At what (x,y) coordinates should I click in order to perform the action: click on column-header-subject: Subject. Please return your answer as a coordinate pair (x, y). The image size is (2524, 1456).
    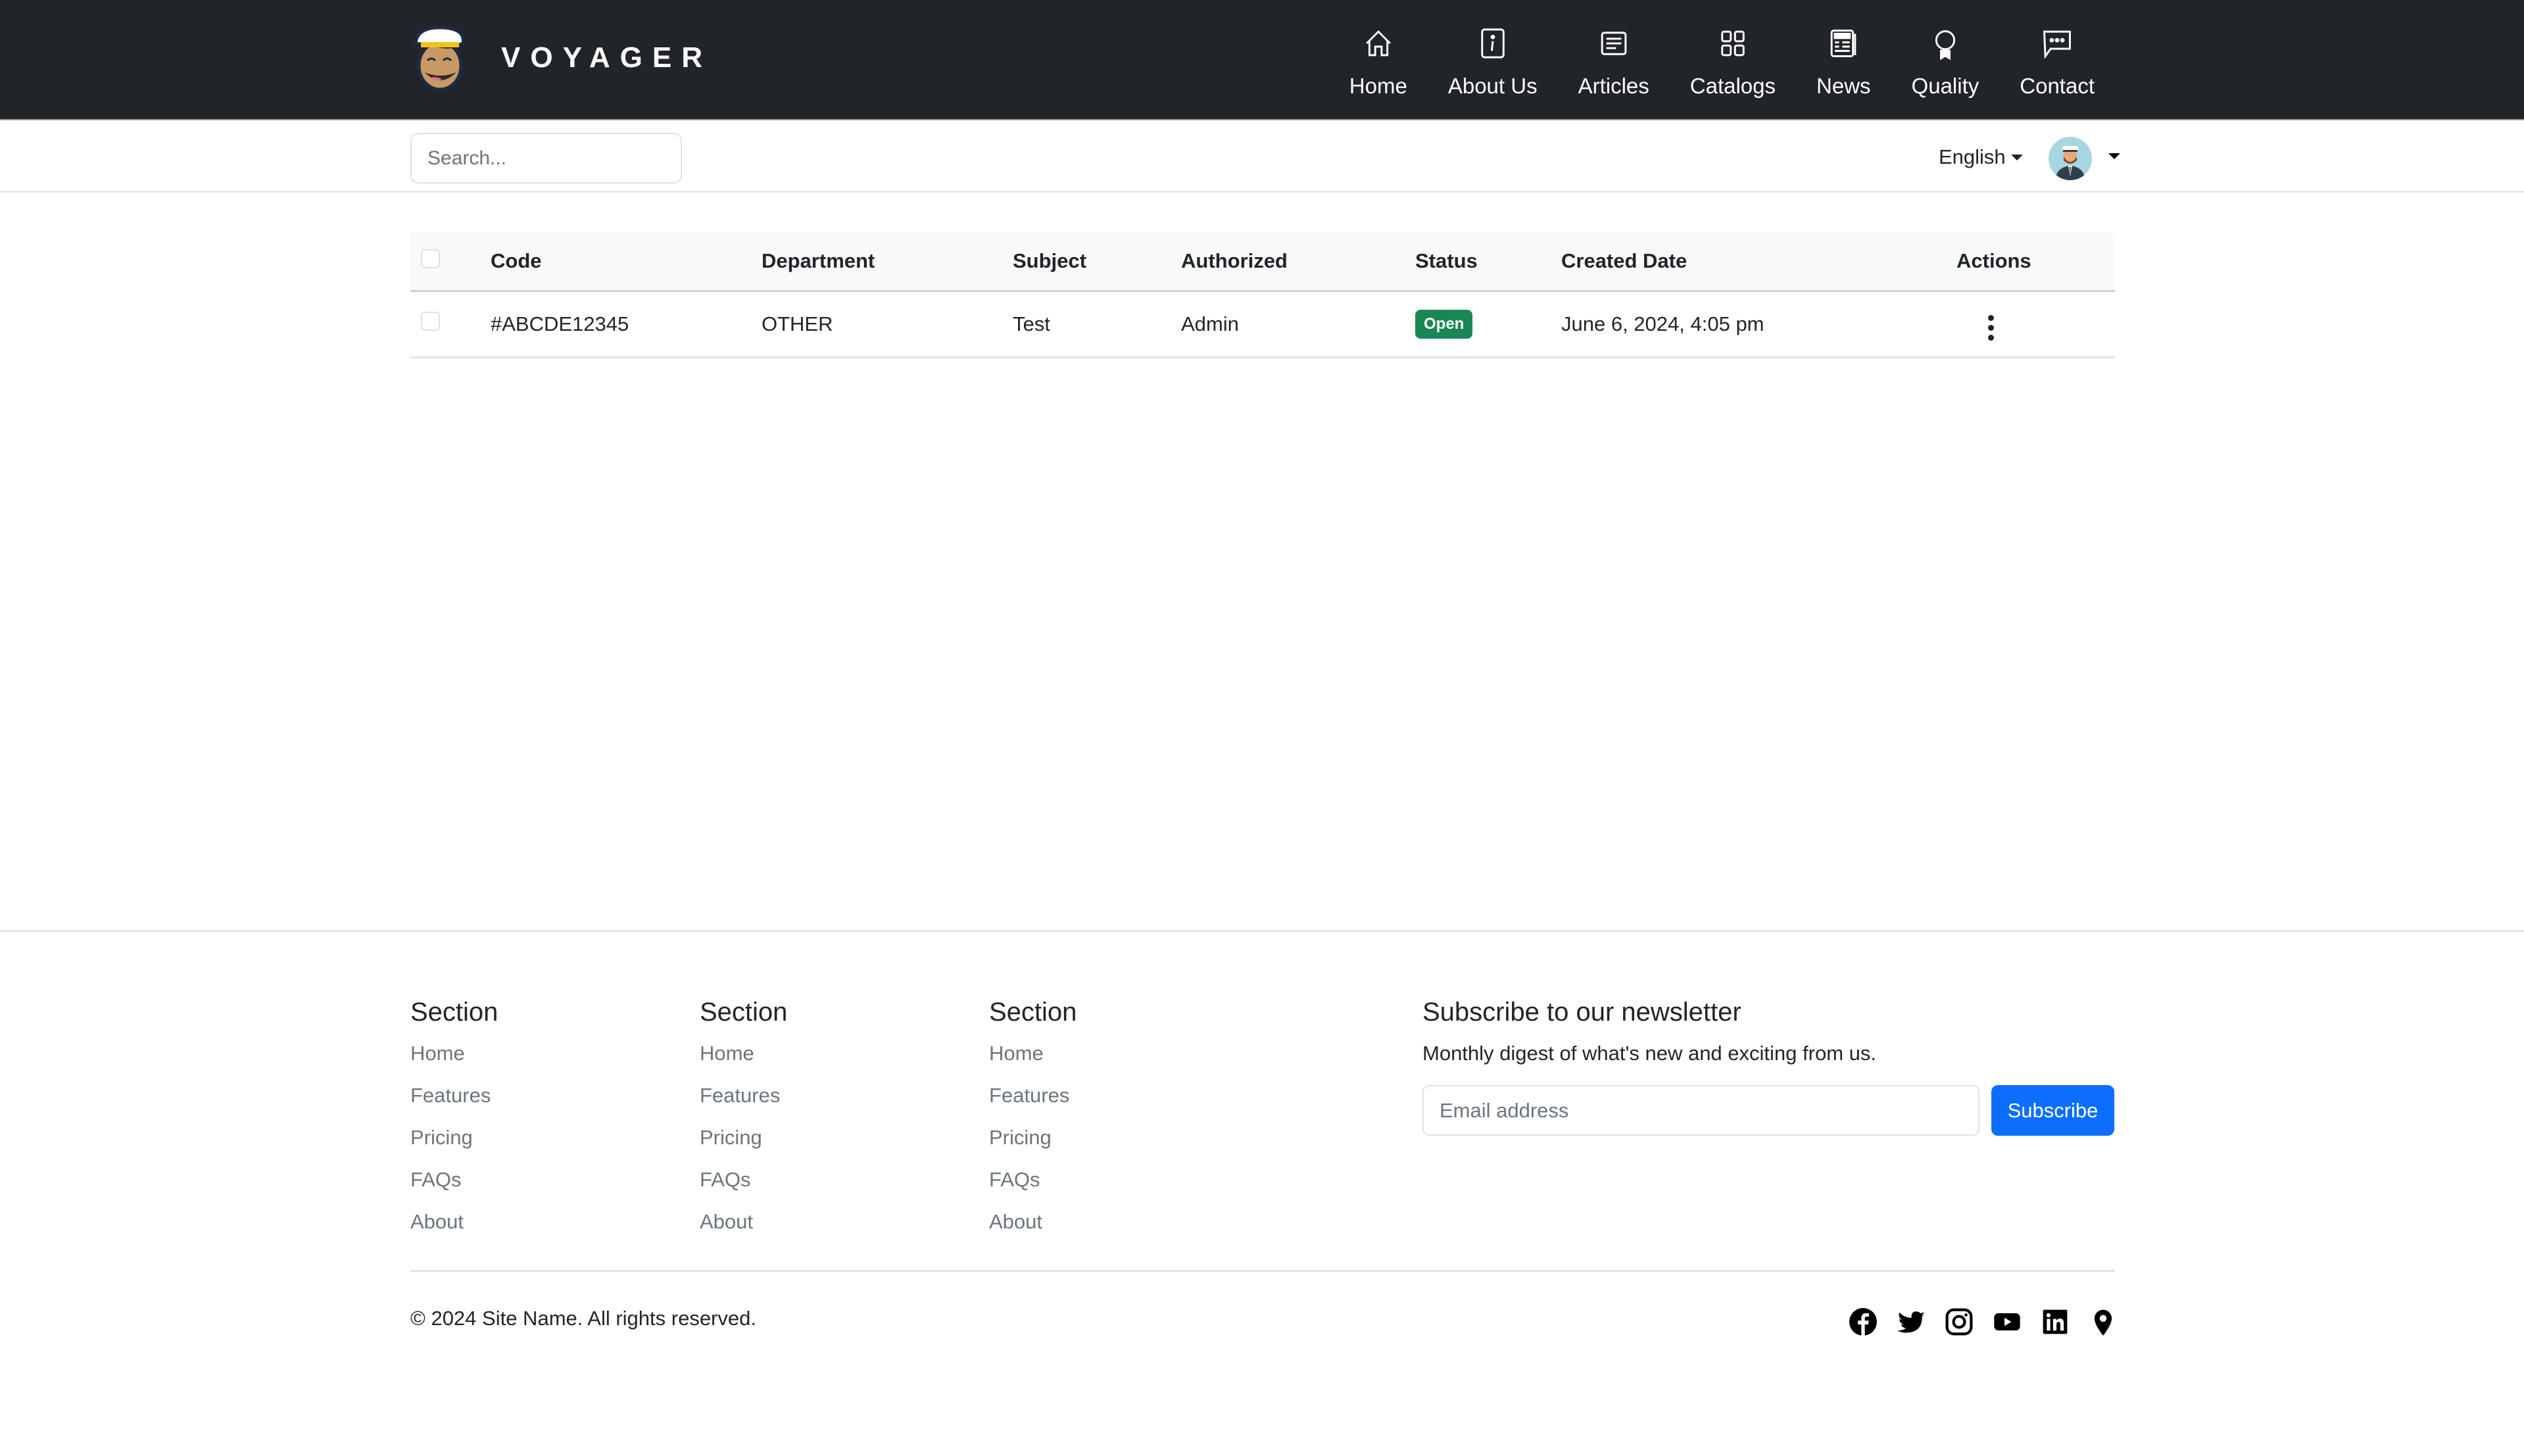
    Looking at the image, I should click on (1097, 262).